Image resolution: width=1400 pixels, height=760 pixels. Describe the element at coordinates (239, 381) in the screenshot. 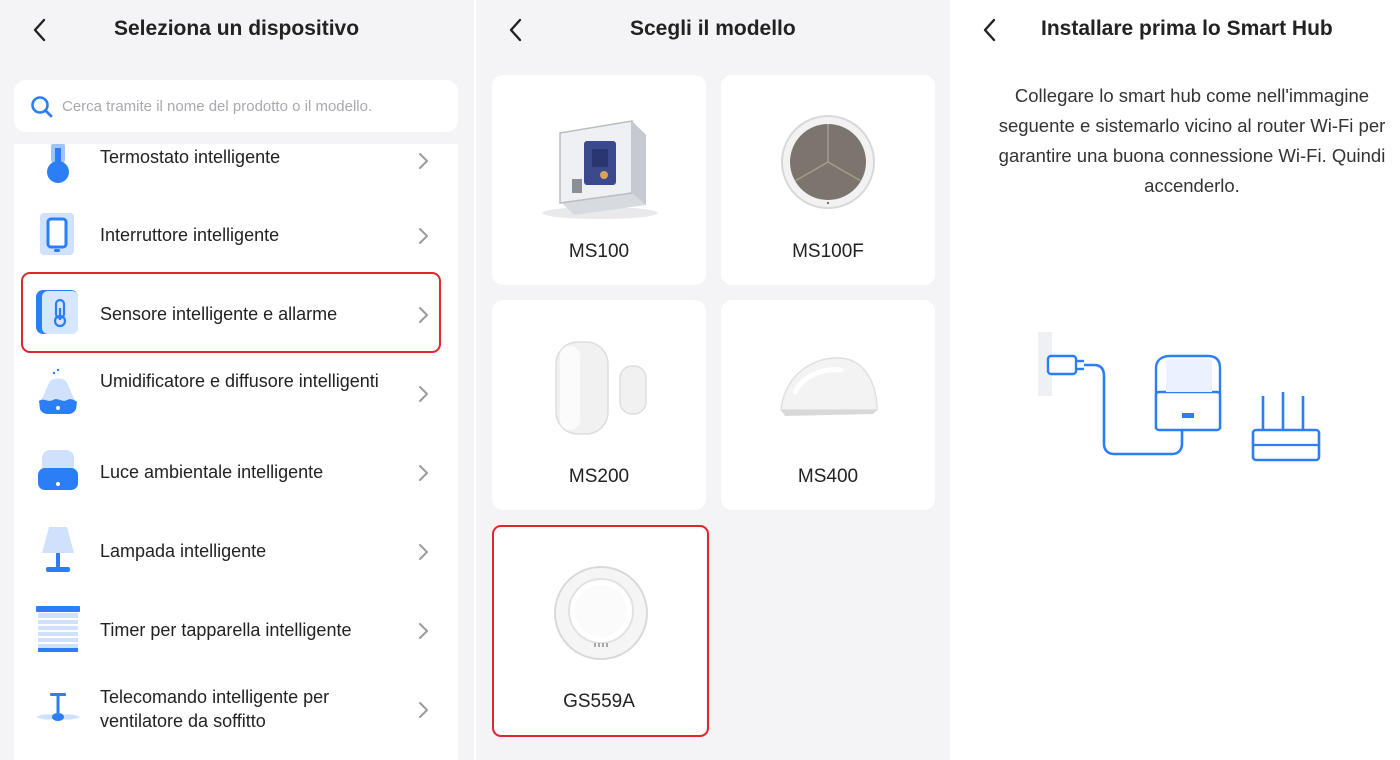

I see `list-item-label: Umidificatore e diffusore intelligenti` at that location.